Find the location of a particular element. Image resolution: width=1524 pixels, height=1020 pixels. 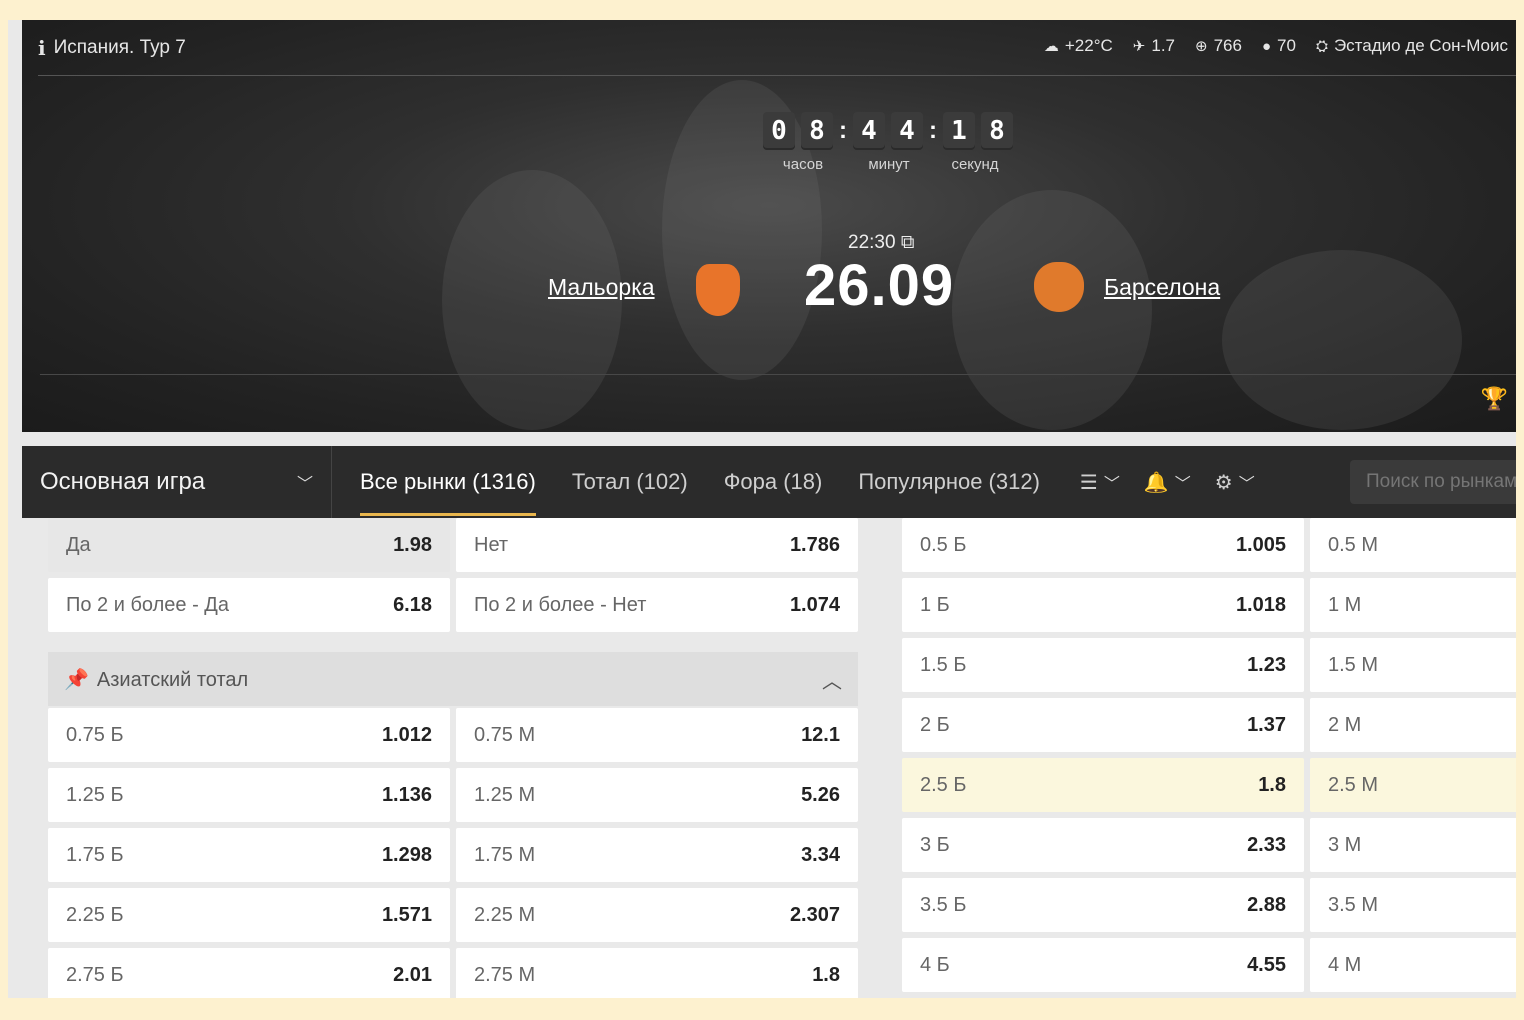

pin-icon: 📌 is located at coordinates (76, 680).